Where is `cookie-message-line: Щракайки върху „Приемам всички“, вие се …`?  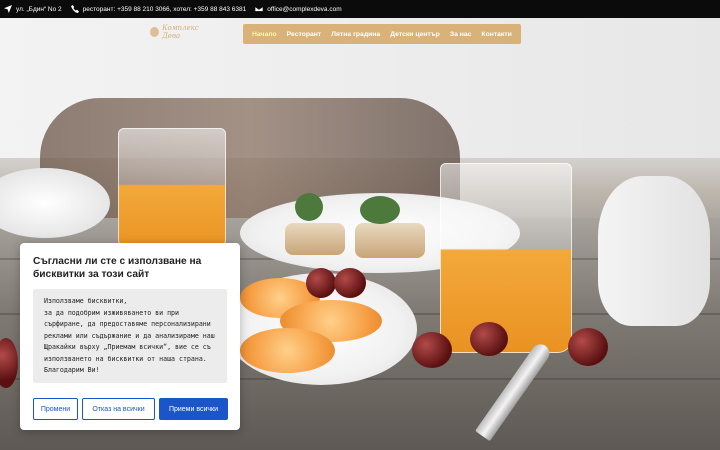 cookie-message-line: Щракайки върху „Приемам всички“, вие се … is located at coordinates (127, 347).